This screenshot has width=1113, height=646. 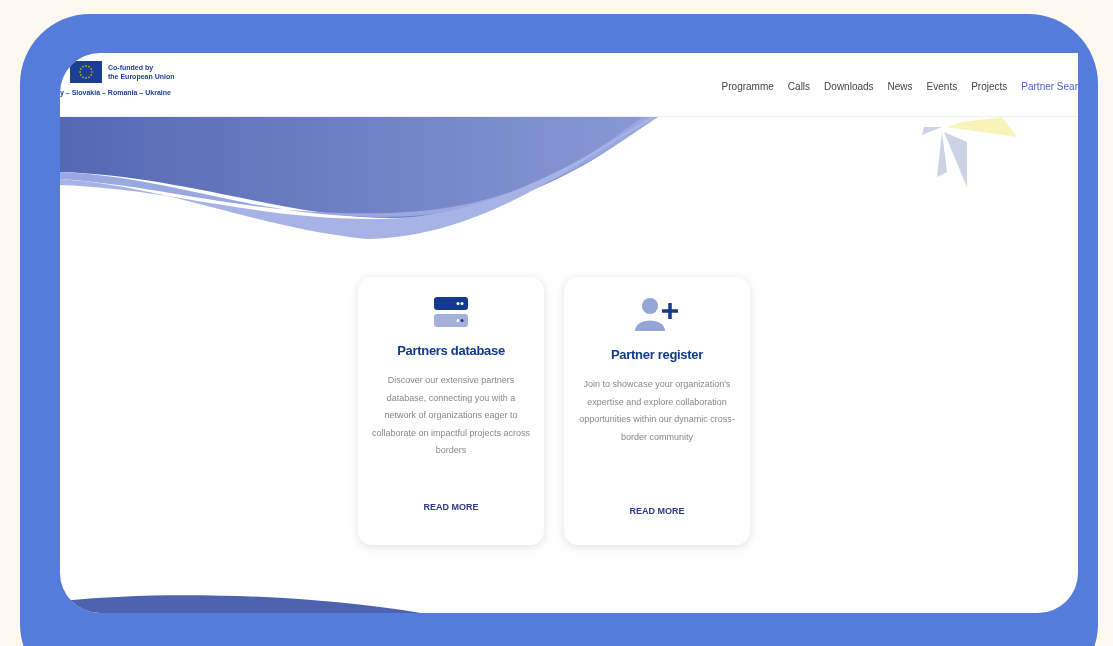 What do you see at coordinates (1049, 86) in the screenshot?
I see `nav-link: Partner Sear` at bounding box center [1049, 86].